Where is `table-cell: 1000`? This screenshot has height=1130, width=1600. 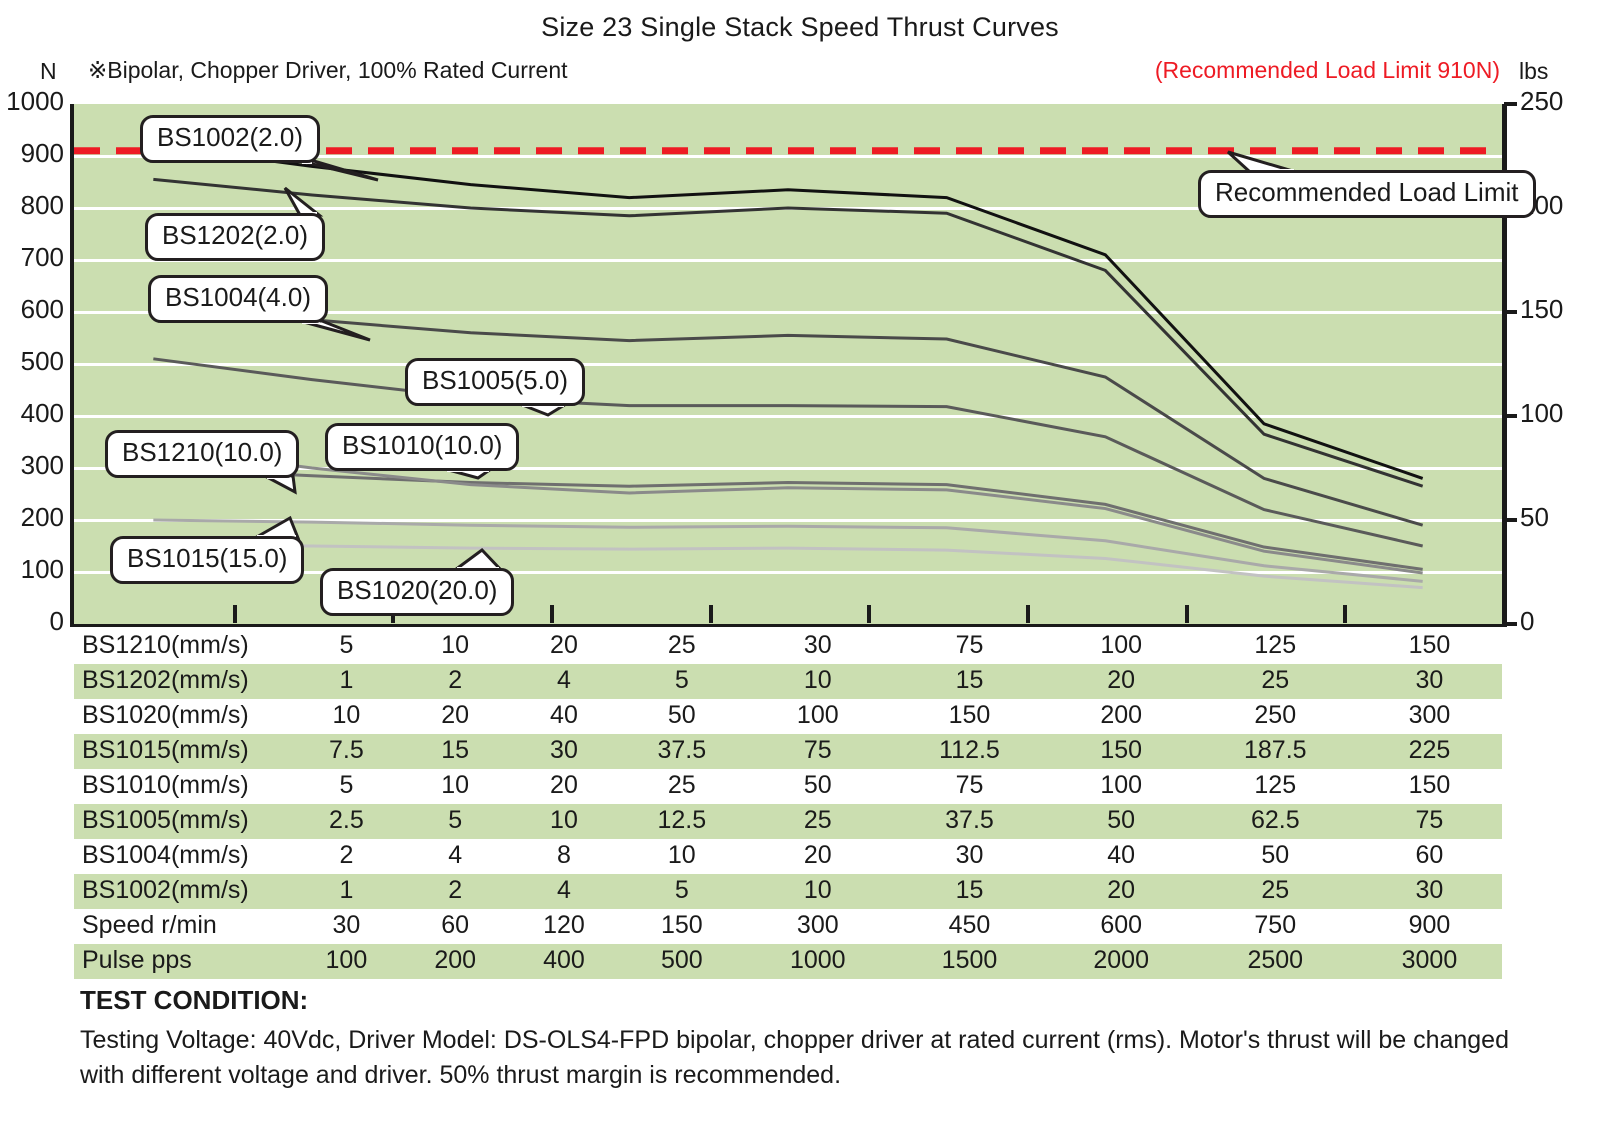 table-cell: 1000 is located at coordinates (818, 961).